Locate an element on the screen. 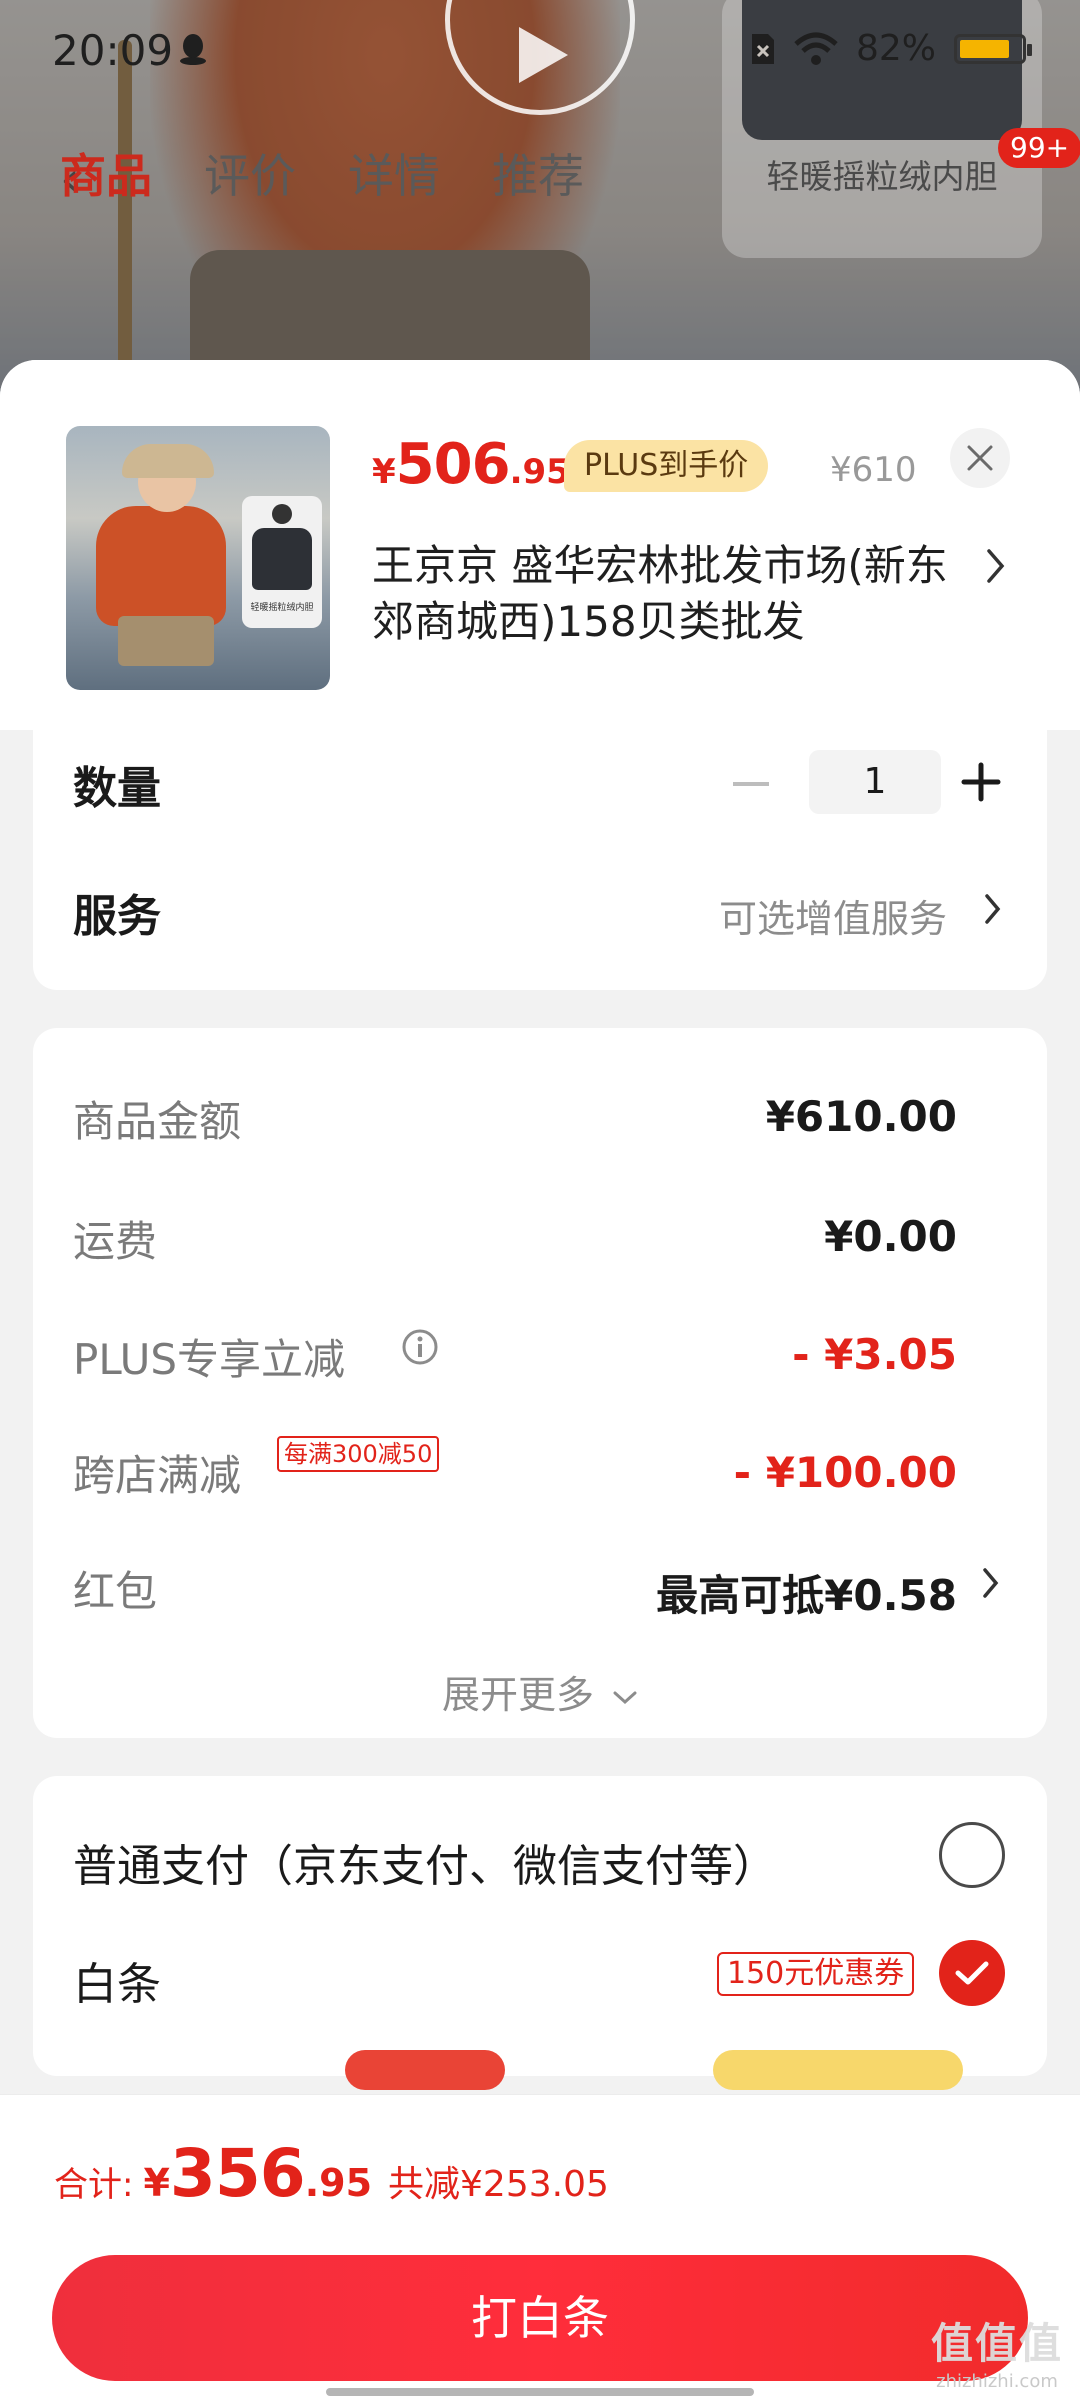  order-total: 合计: ¥ 356 .95 共减¥253.05 is located at coordinates (331, 2173).